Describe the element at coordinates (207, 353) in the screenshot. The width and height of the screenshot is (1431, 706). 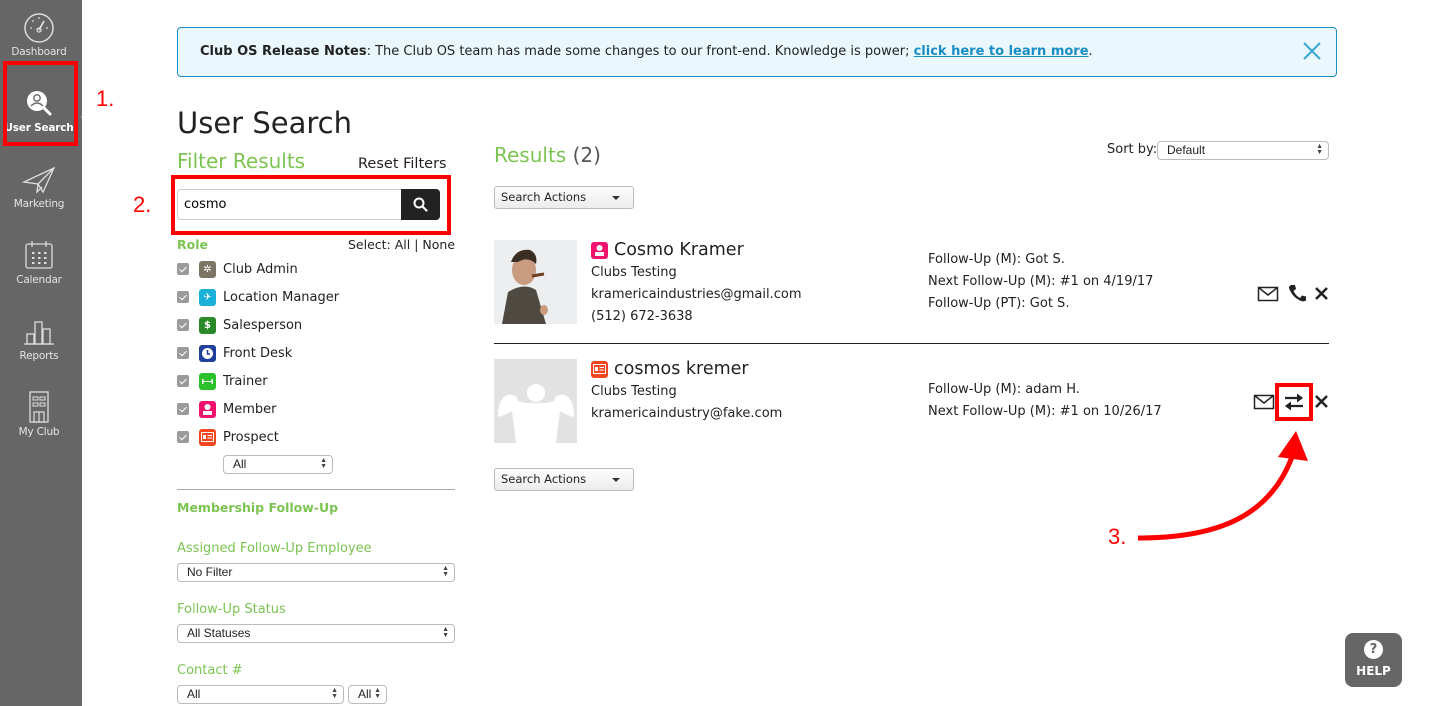
I see `clock-icon` at that location.